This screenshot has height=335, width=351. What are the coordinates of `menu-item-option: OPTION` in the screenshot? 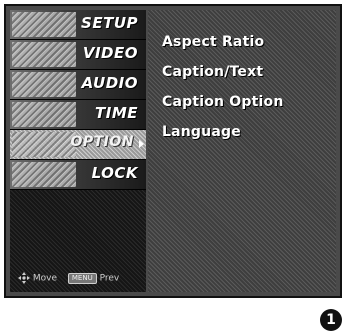 It's located at (78, 145).